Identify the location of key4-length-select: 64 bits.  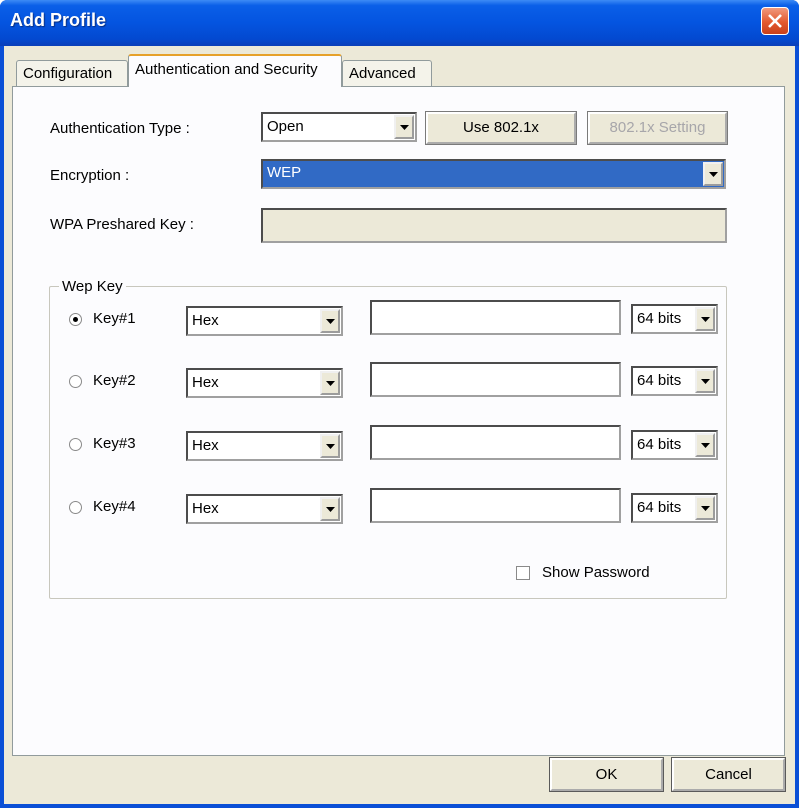
(674, 508).